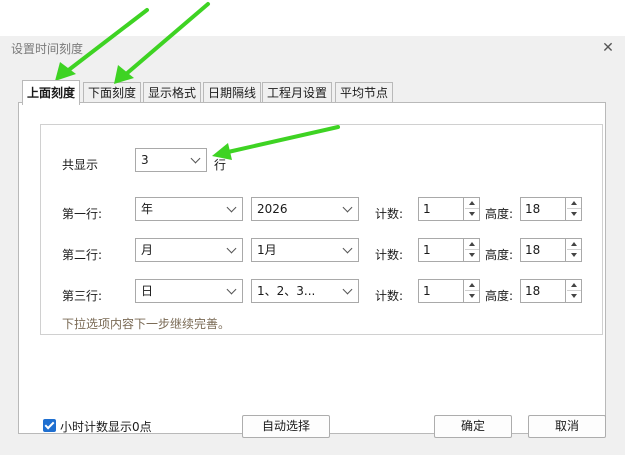 This screenshot has width=625, height=455. Describe the element at coordinates (220, 165) in the screenshot. I see `total-rows-unit: 行` at that location.